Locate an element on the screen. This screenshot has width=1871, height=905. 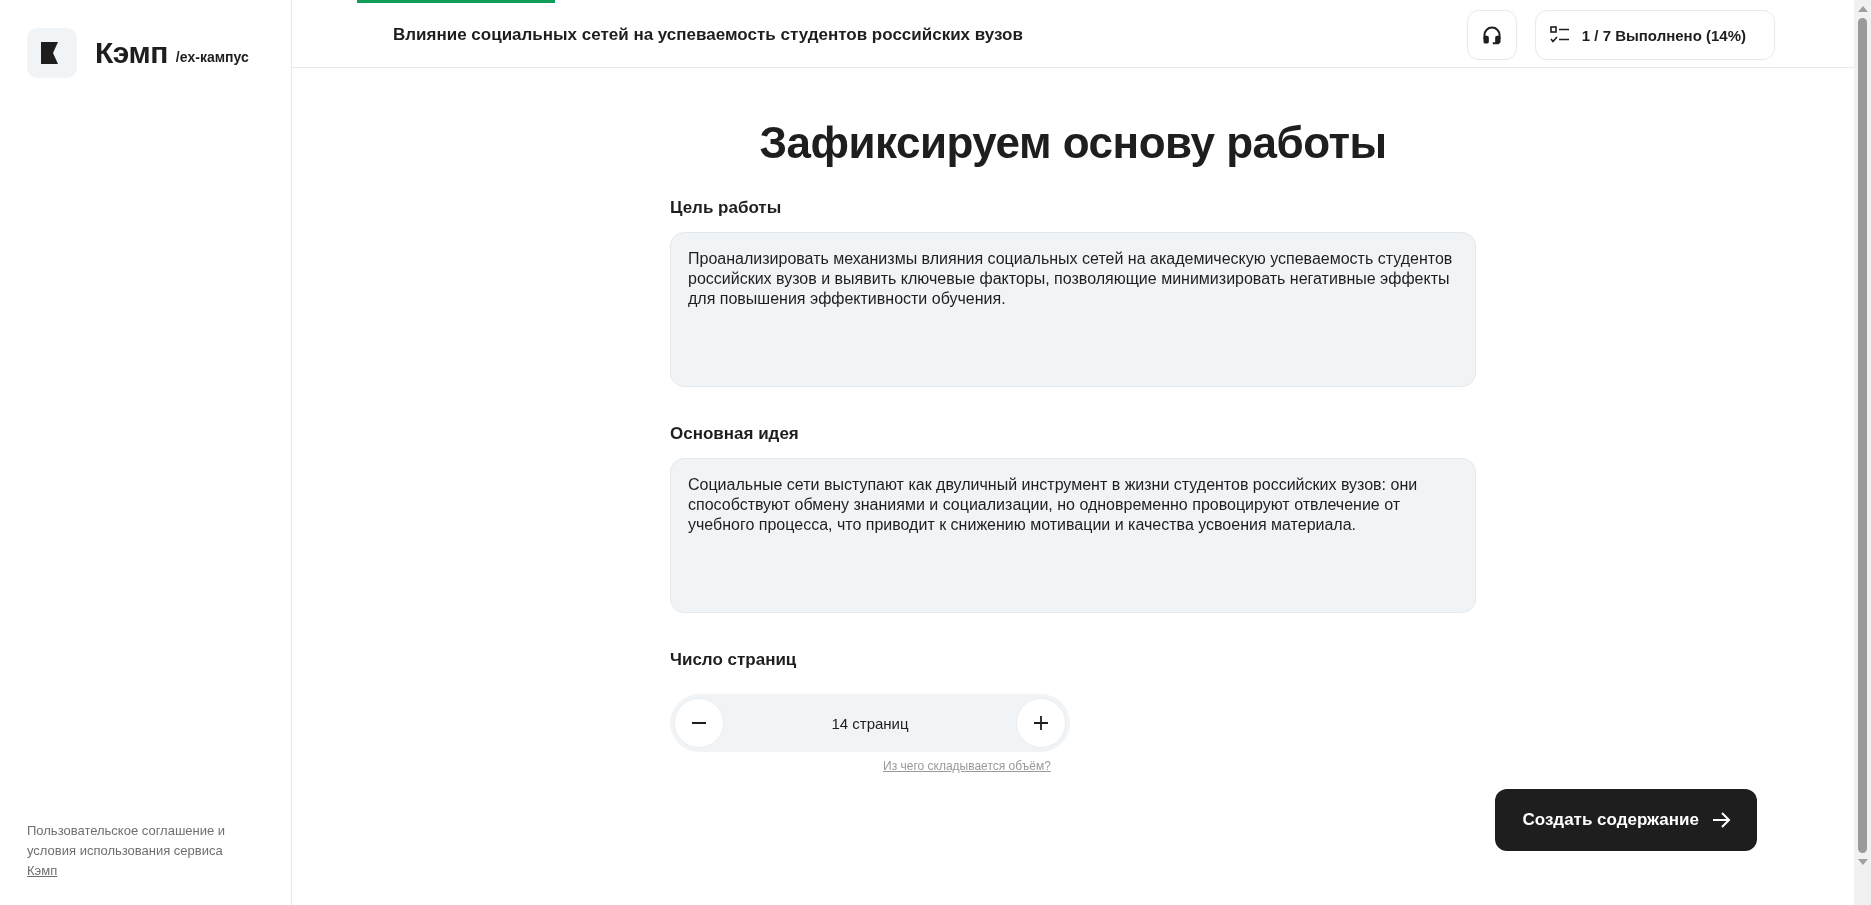
headphones-icon is located at coordinates (1491, 35).